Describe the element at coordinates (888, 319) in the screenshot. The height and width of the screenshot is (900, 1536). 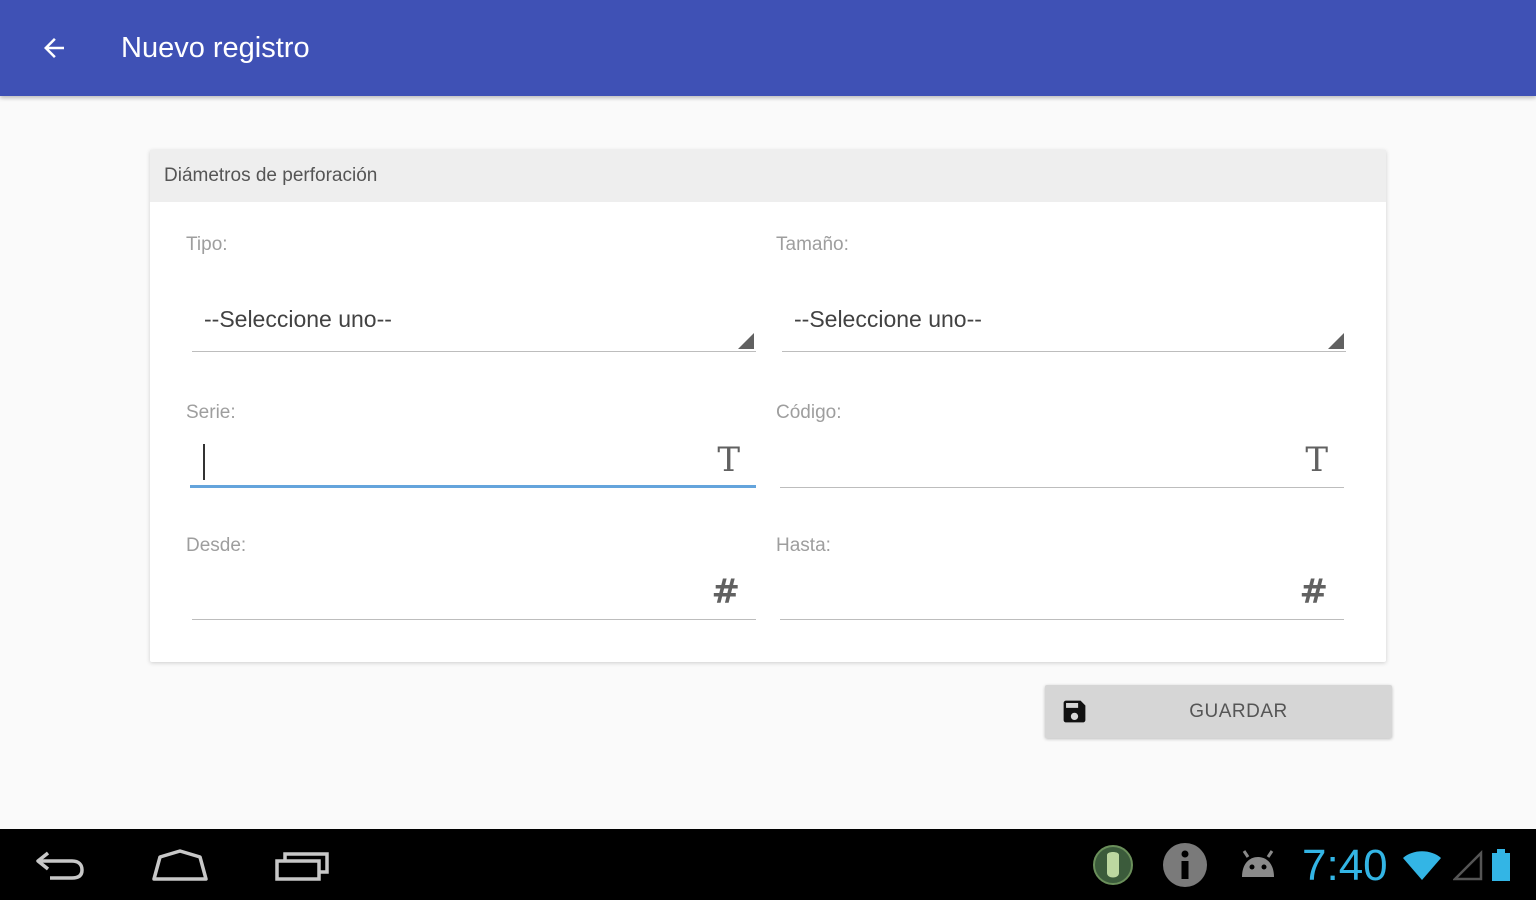
I see `tamano-select-value: --Seleccione uno--` at that location.